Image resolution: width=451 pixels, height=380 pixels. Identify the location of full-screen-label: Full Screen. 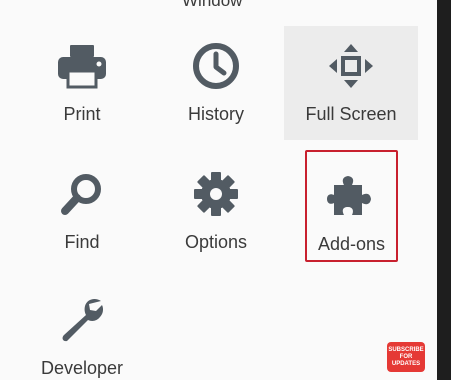
(351, 114).